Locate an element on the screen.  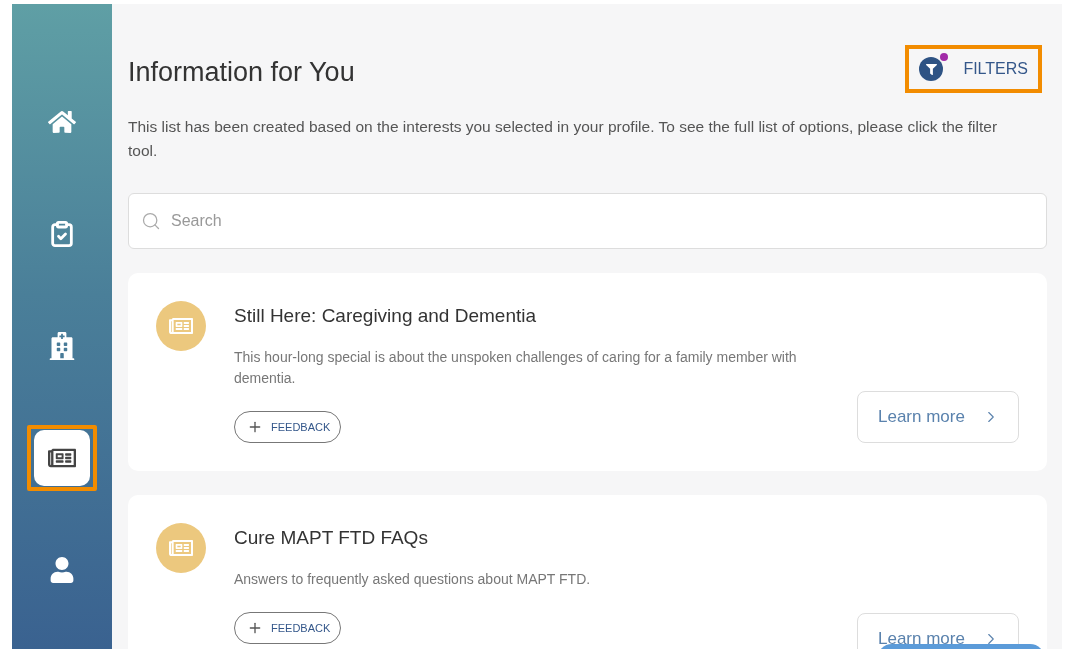
home-icon is located at coordinates (62, 122).